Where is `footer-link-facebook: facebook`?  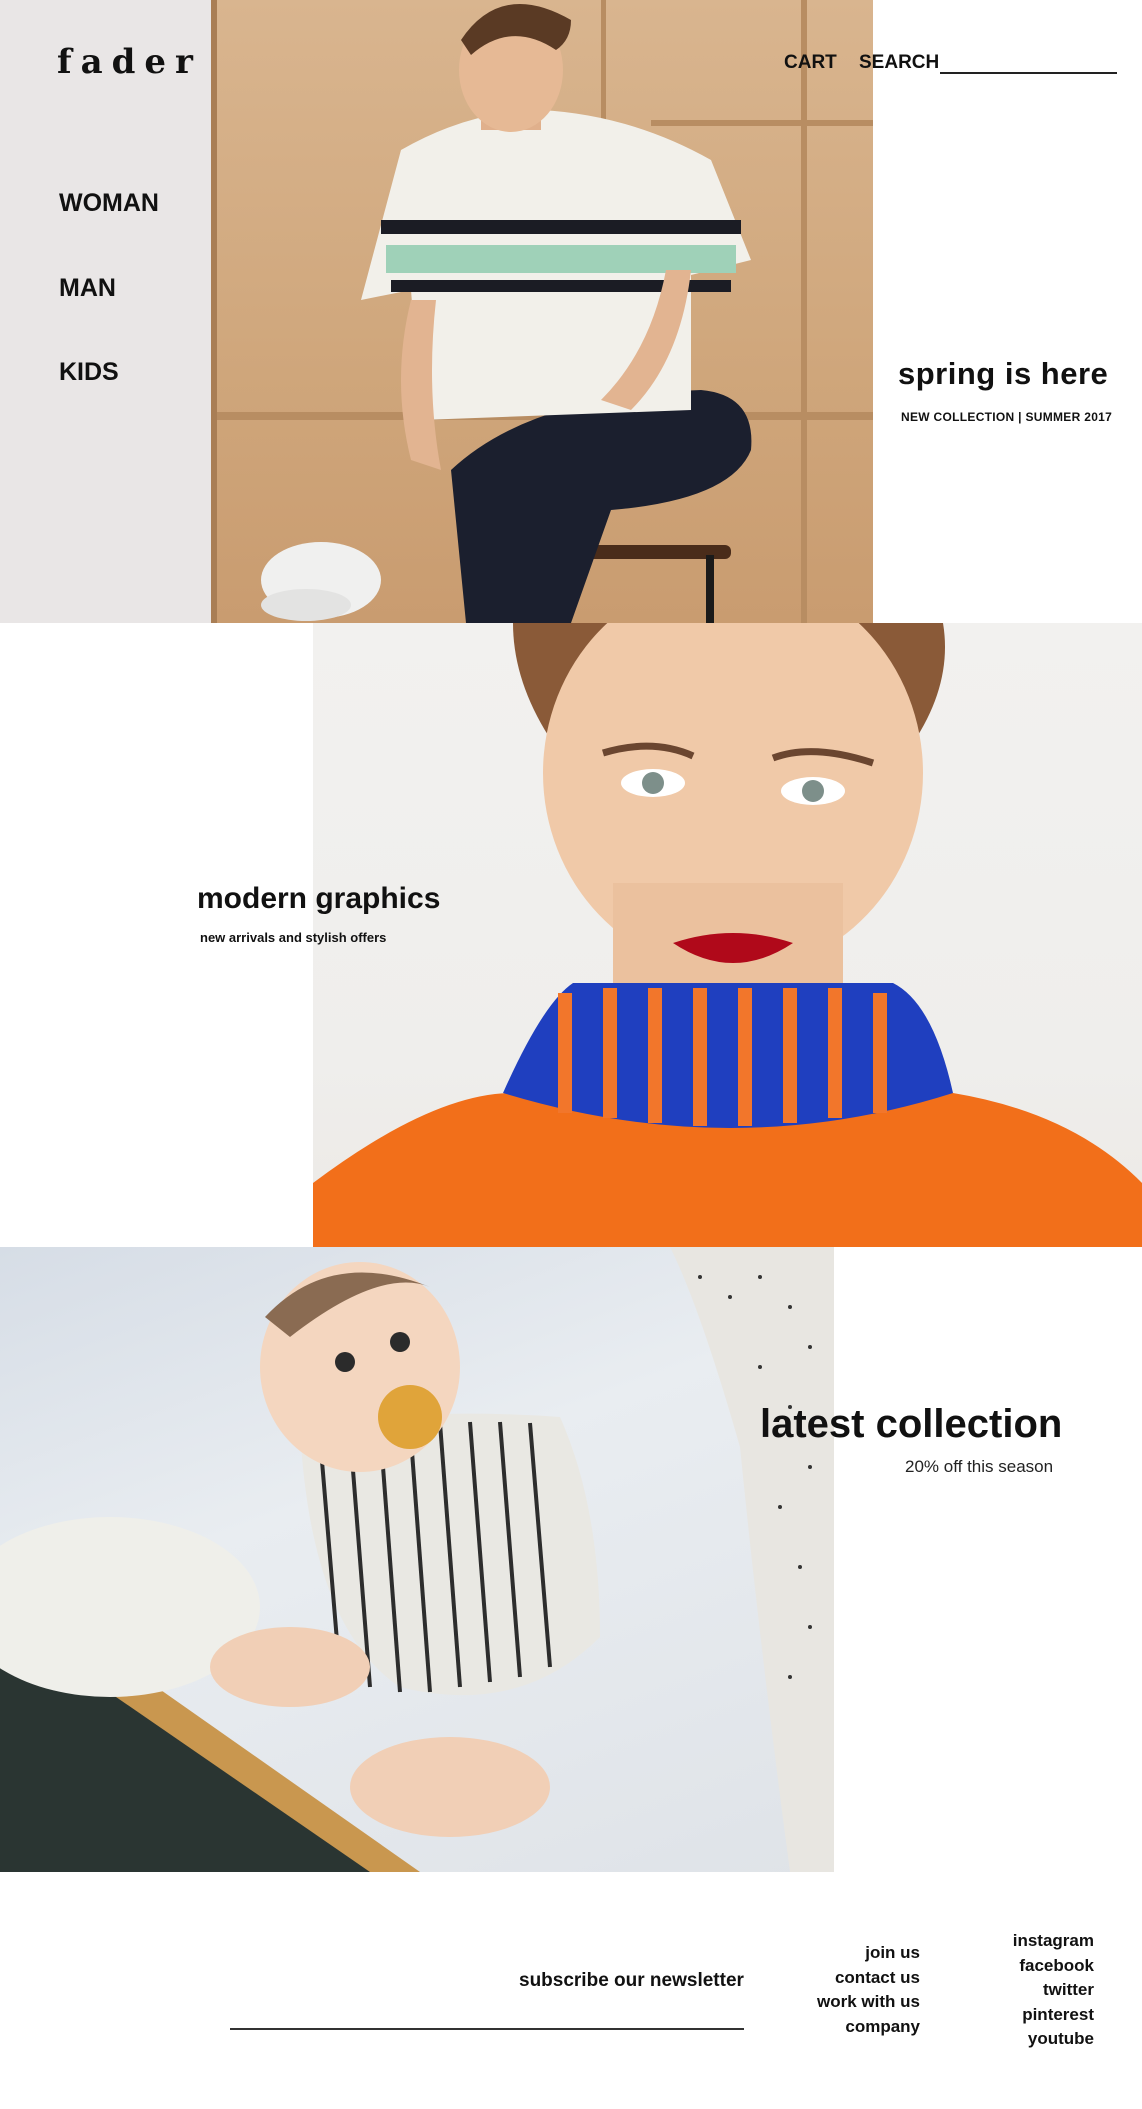 footer-link-facebook: facebook is located at coordinates (1053, 1966).